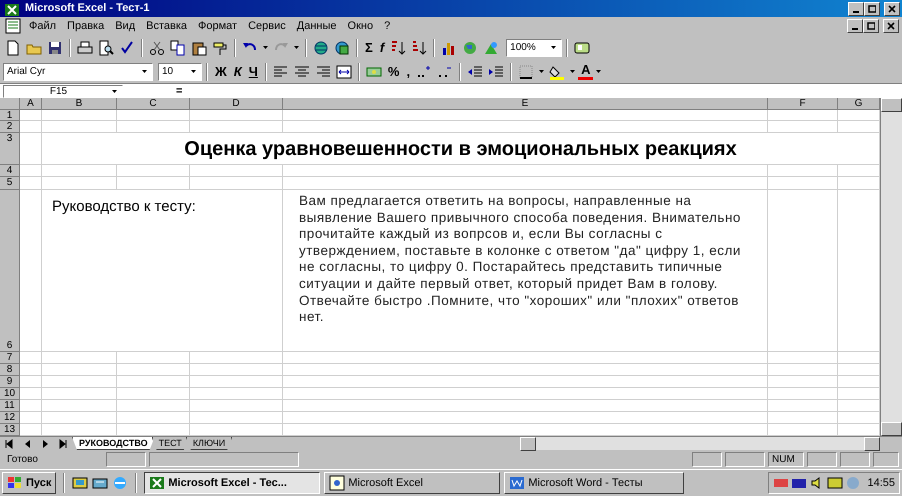 The width and height of the screenshot is (902, 496). Describe the element at coordinates (496, 72) in the screenshot. I see `indent-icon` at that location.